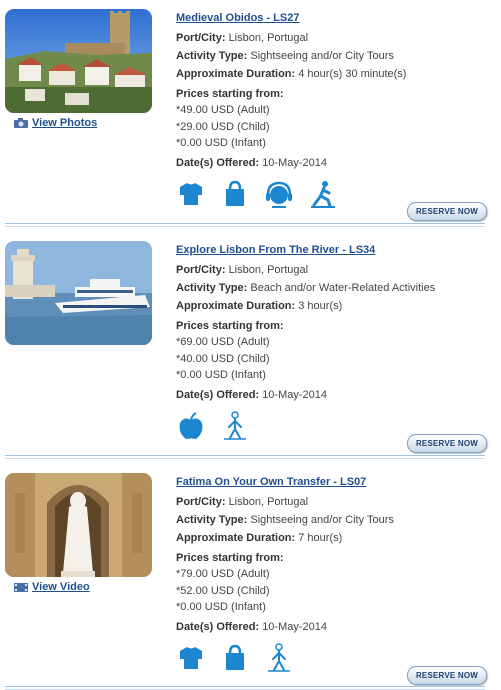 This screenshot has width=501, height=690. Describe the element at coordinates (223, 358) in the screenshot. I see `price-child: *40.00 USD (Child)` at that location.